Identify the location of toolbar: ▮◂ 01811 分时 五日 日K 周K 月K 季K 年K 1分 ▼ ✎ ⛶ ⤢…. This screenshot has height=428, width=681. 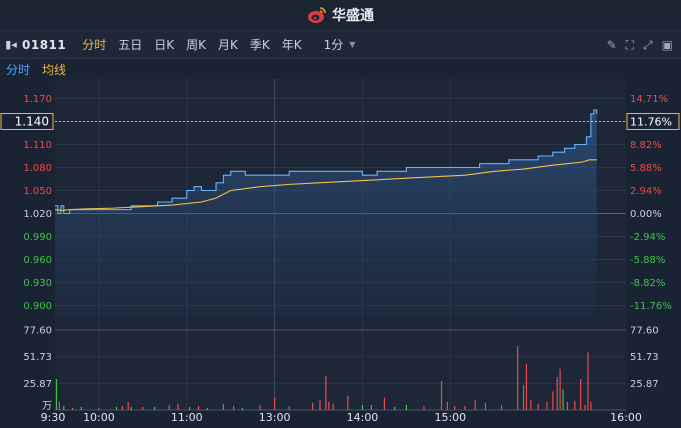
(340, 45).